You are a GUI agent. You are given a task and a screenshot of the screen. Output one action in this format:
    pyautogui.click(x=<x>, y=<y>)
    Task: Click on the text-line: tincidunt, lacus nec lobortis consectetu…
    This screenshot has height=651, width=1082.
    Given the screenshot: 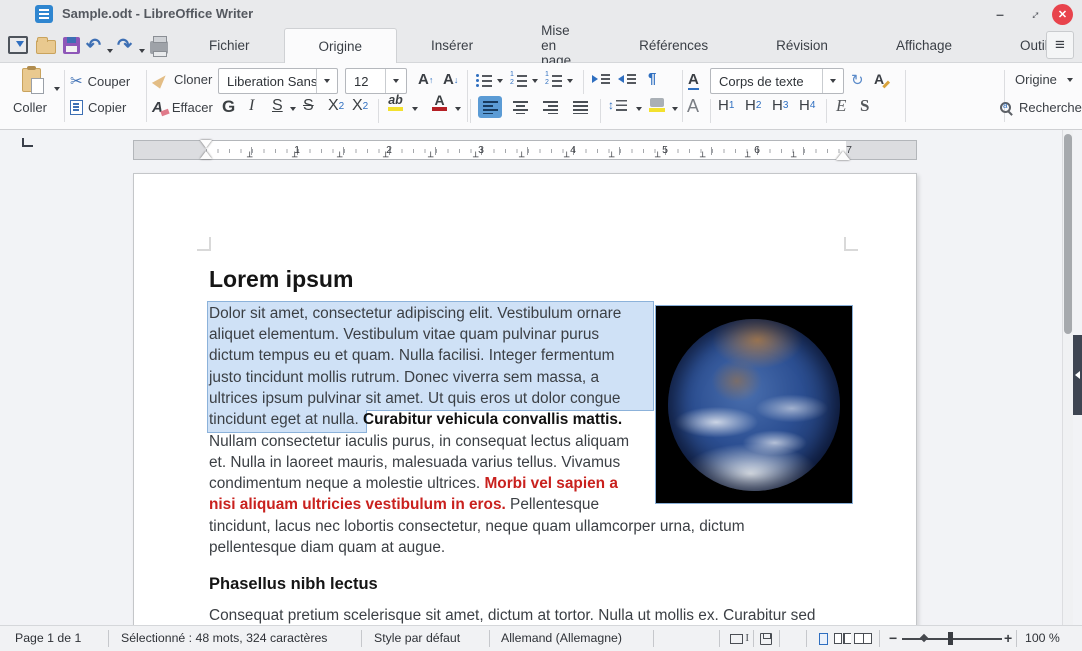 What is the action you would take?
    pyautogui.click(x=477, y=526)
    